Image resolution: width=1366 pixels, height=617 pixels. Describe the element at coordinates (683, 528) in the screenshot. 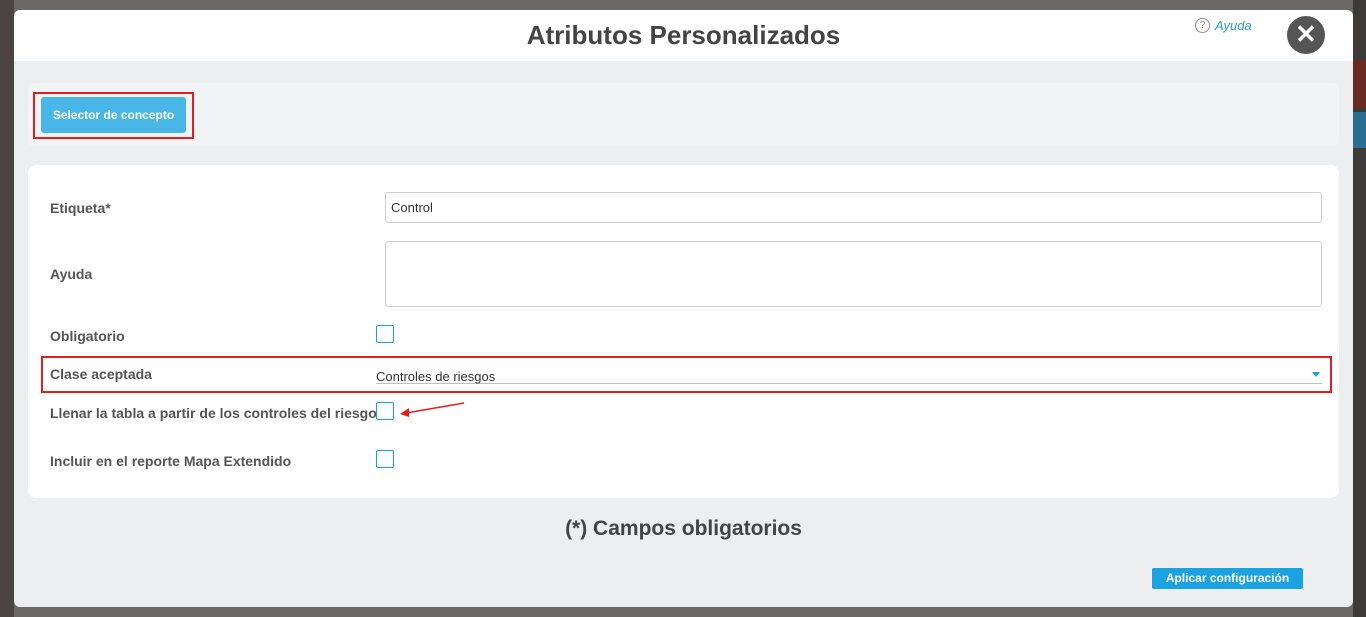

I see `required-fields-note: (*) Campos obligatorios` at that location.